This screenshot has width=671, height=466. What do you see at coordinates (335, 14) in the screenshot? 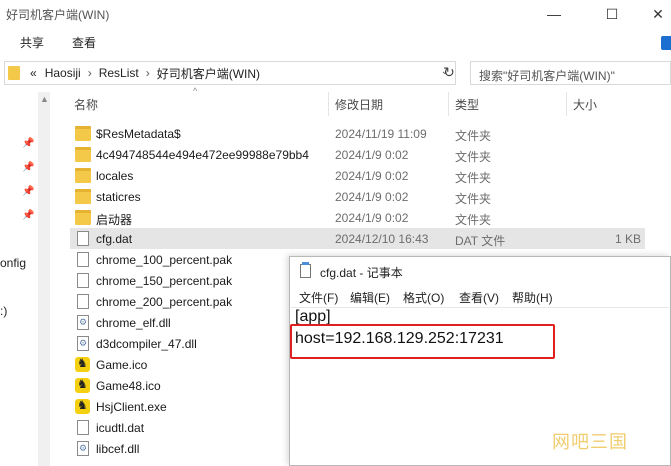
I see `explorer-titlebar: 好司机客户端(WIN) — ☐ ✕` at bounding box center [335, 14].